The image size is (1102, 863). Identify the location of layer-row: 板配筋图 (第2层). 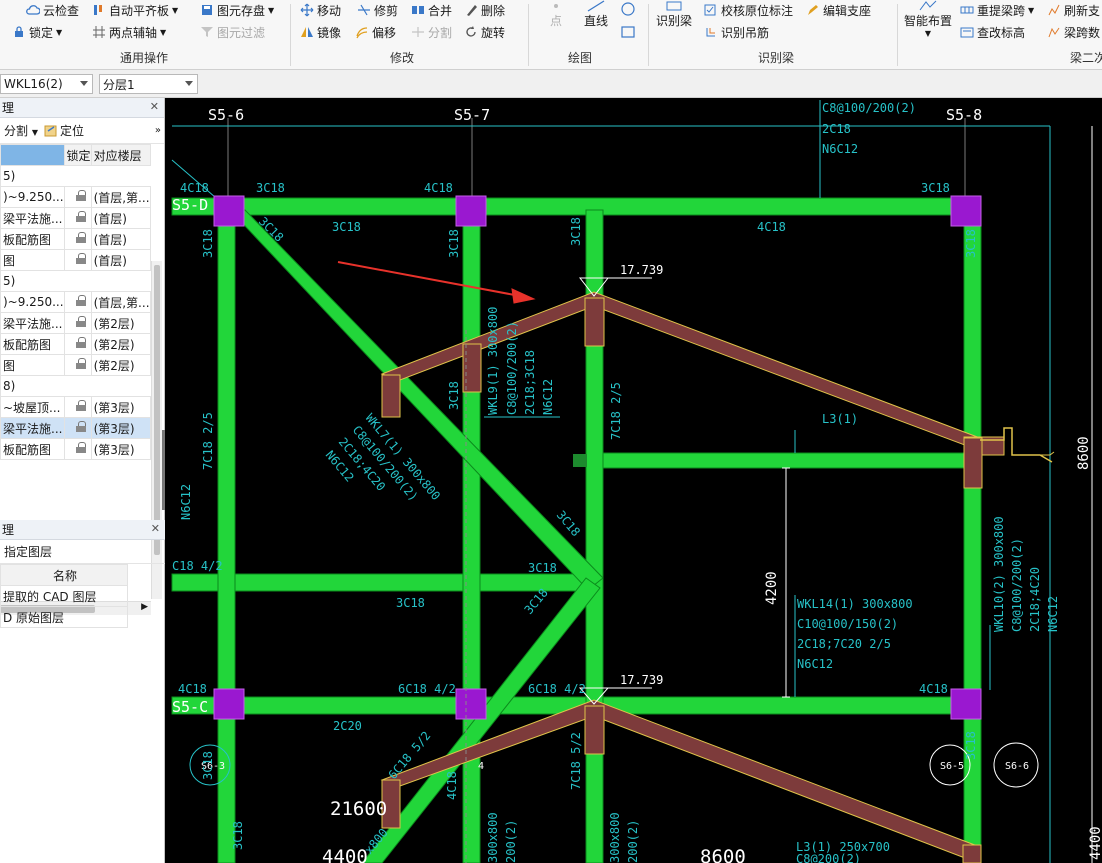
(75, 344).